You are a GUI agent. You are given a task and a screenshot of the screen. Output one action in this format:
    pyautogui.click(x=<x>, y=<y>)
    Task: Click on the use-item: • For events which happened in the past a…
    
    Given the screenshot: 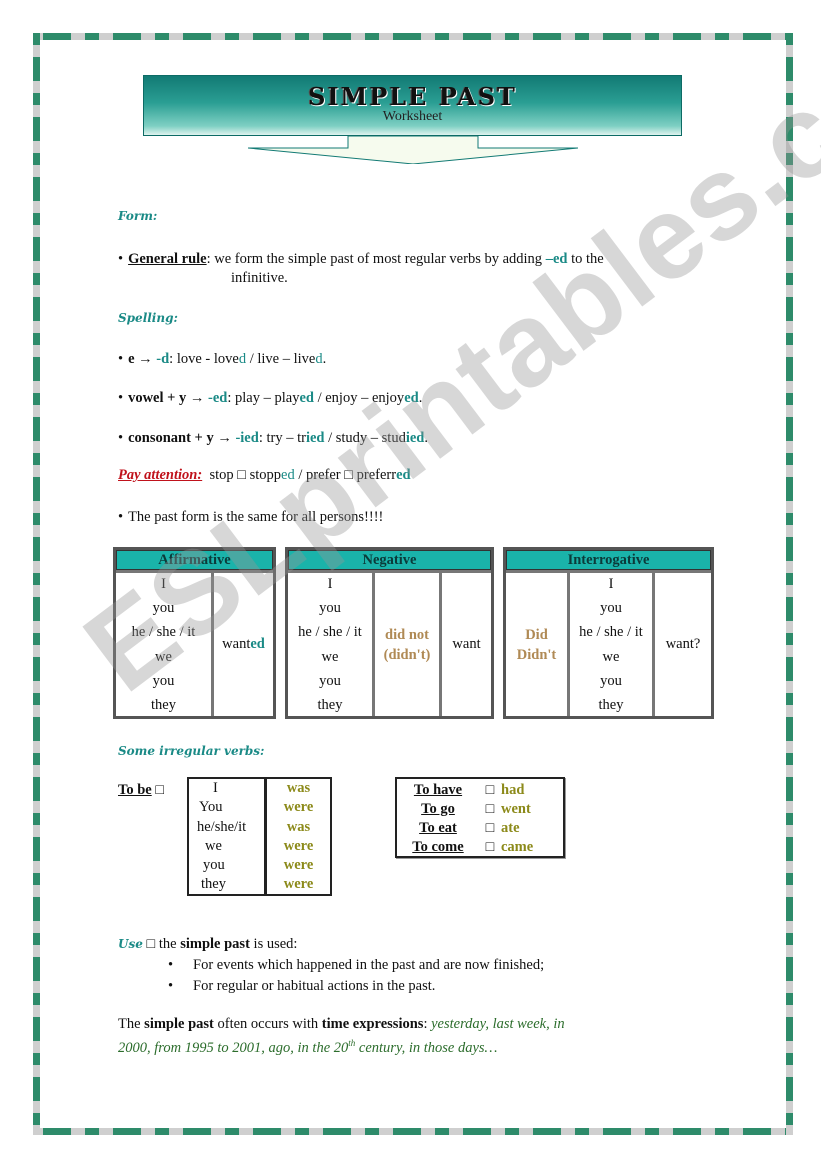 What is the action you would take?
    pyautogui.click(x=356, y=965)
    